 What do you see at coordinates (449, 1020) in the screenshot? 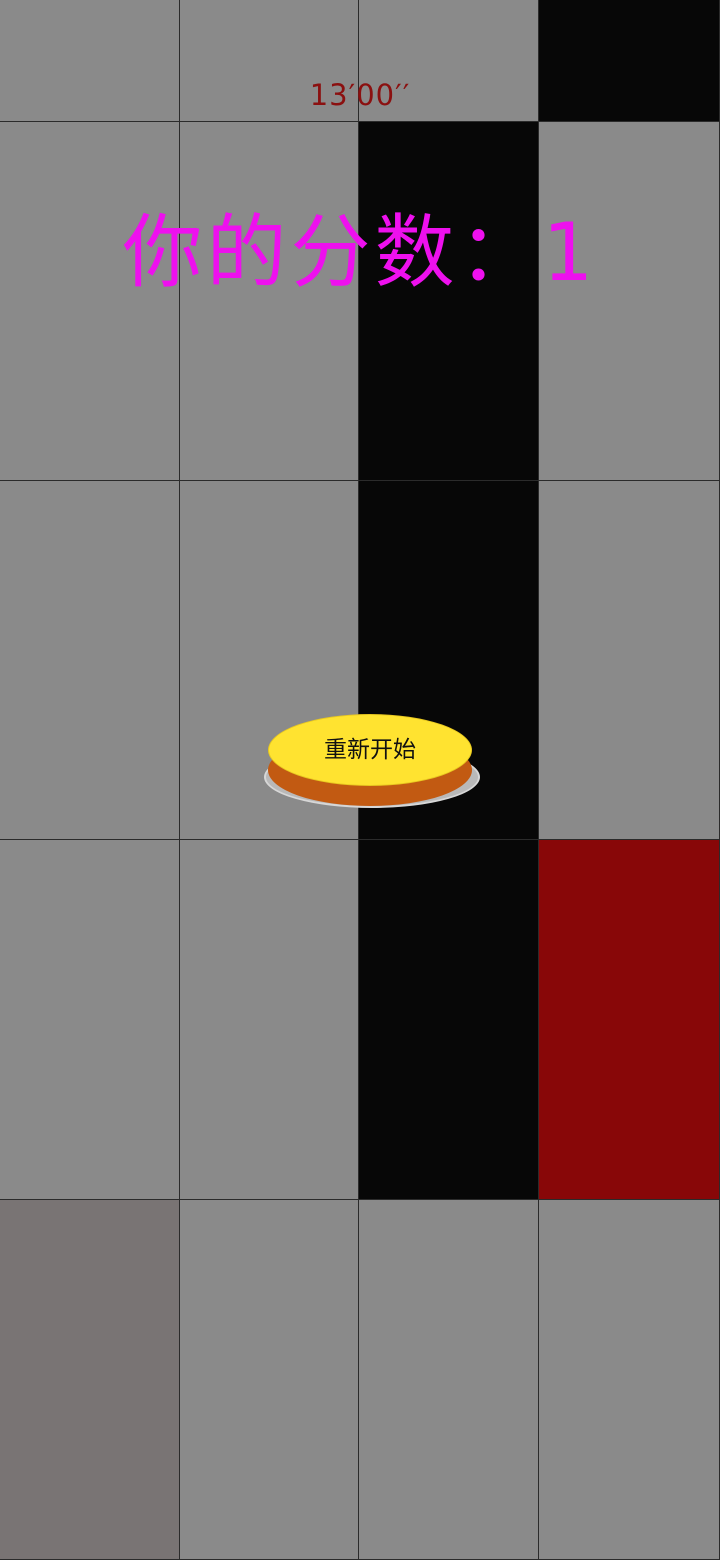
I see `tile-black` at bounding box center [449, 1020].